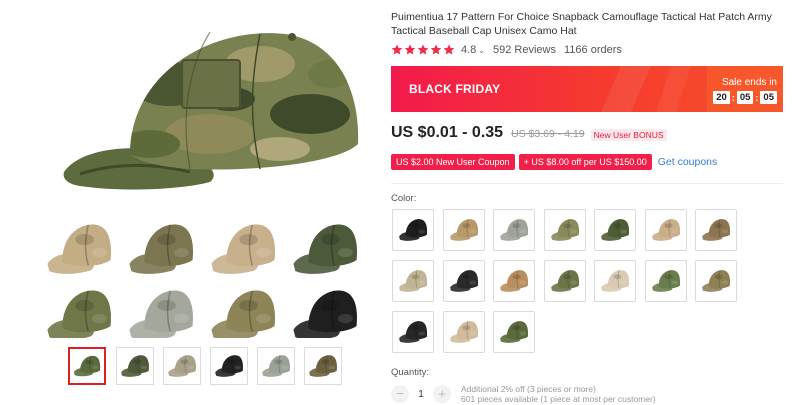 This screenshot has height=405, width=800. What do you see at coordinates (587, 89) in the screenshot?
I see `black-friday-banner: BLACK FRIDAY Sale ends in 20 : 05 : 05` at bounding box center [587, 89].